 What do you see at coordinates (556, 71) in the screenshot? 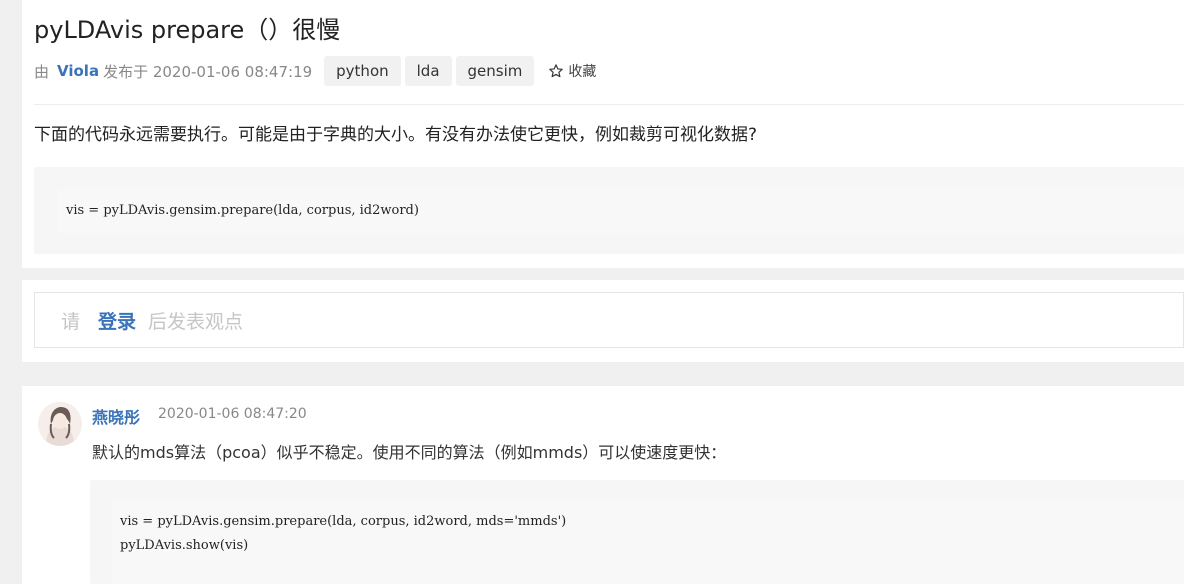
I see `star-icon` at bounding box center [556, 71].